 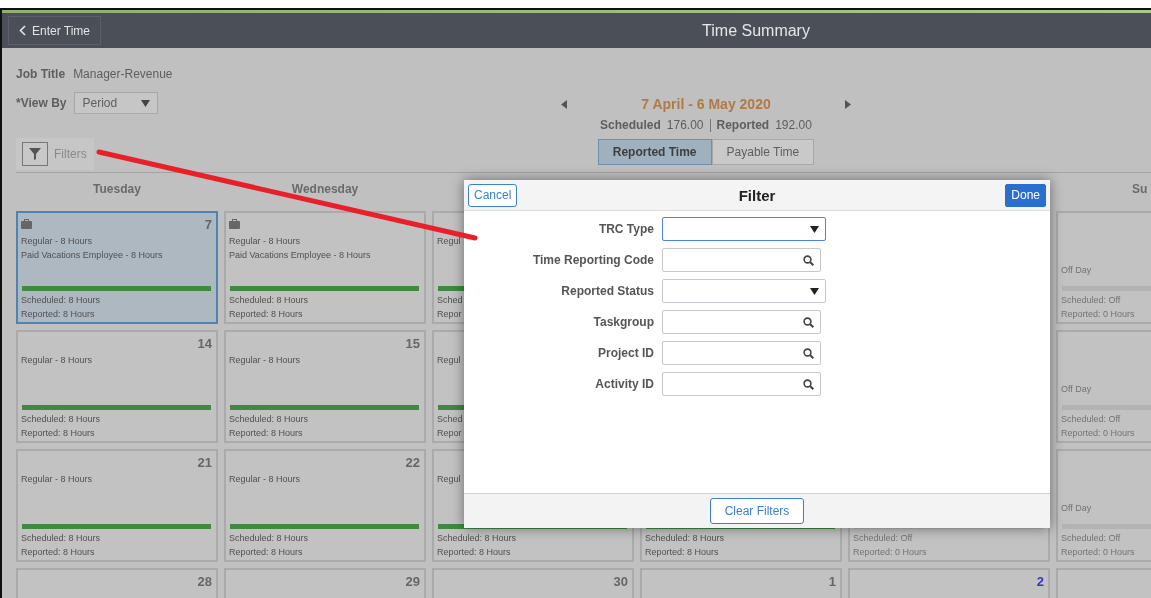 What do you see at coordinates (607, 291) in the screenshot?
I see `field-label: Reported Status` at bounding box center [607, 291].